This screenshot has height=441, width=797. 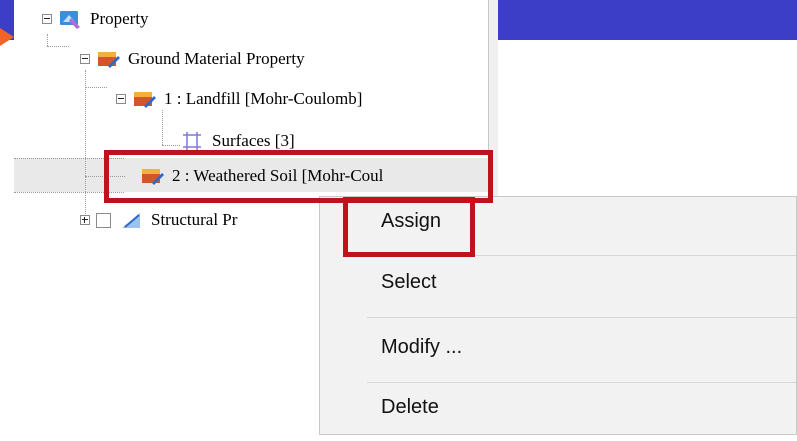 What do you see at coordinates (253, 140) in the screenshot?
I see `tree-item-label: Surfaces [3]` at bounding box center [253, 140].